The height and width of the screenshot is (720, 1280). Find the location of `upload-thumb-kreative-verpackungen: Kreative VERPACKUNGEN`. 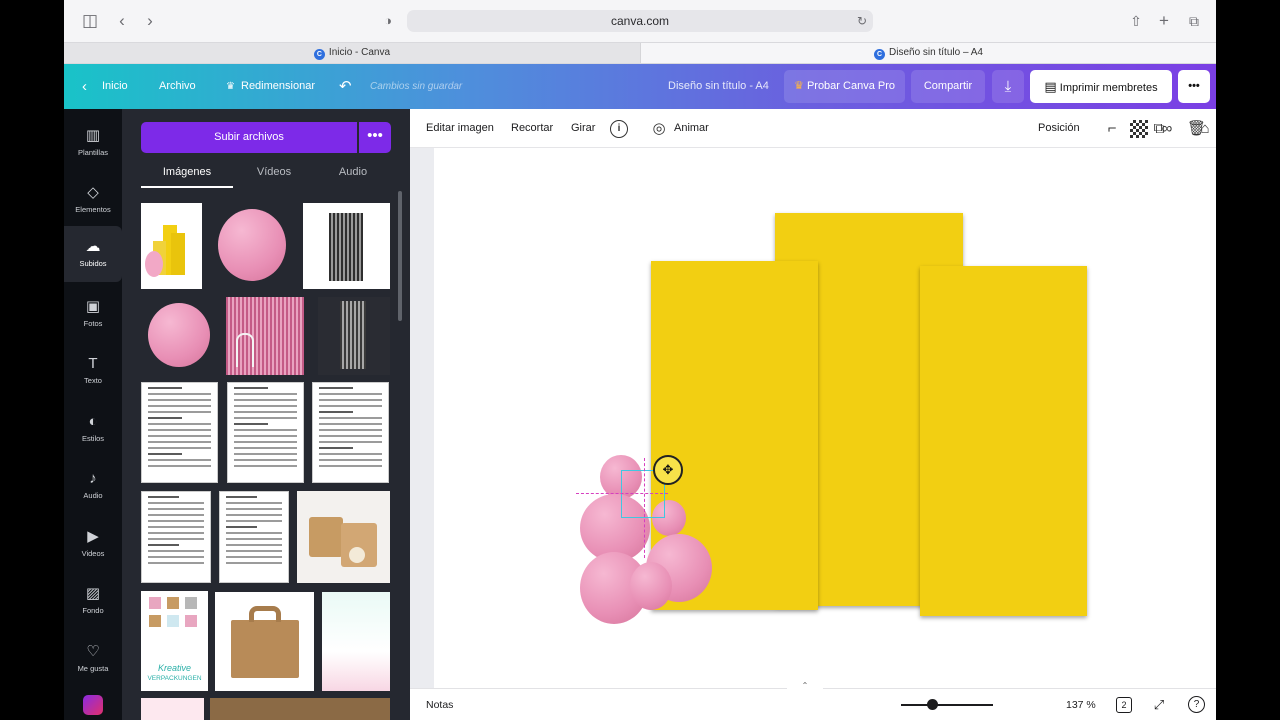

upload-thumb-kreative-verpackungen: Kreative VERPACKUNGEN is located at coordinates (174, 641).